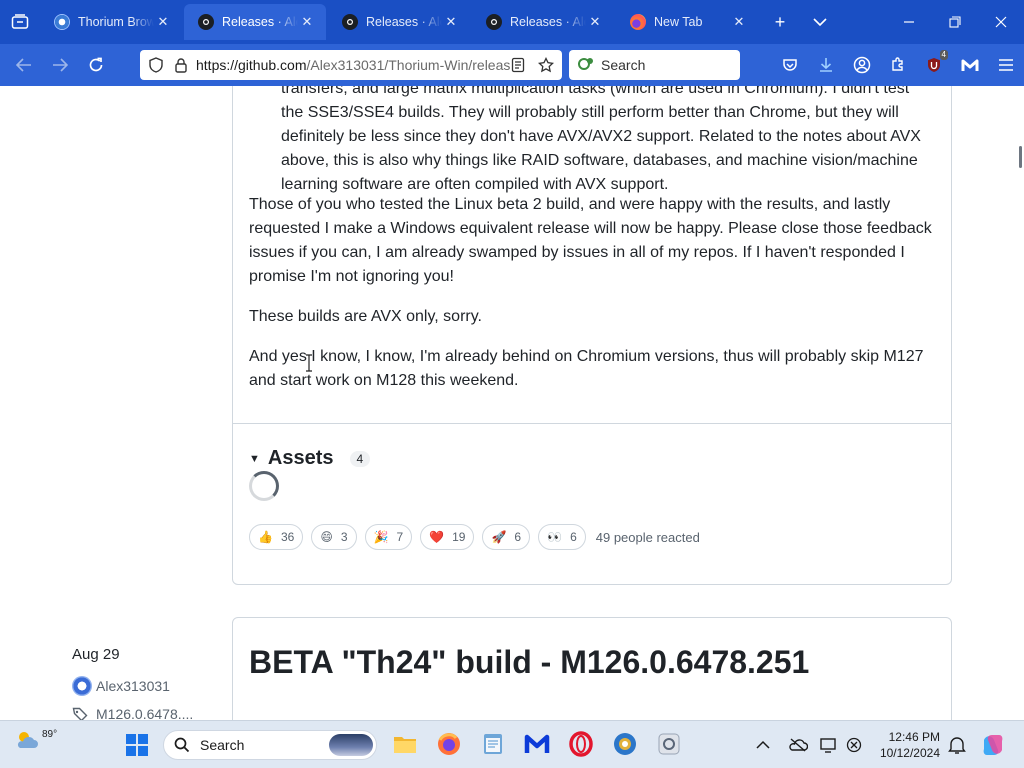  What do you see at coordinates (24, 65) in the screenshot?
I see `back-button` at bounding box center [24, 65].